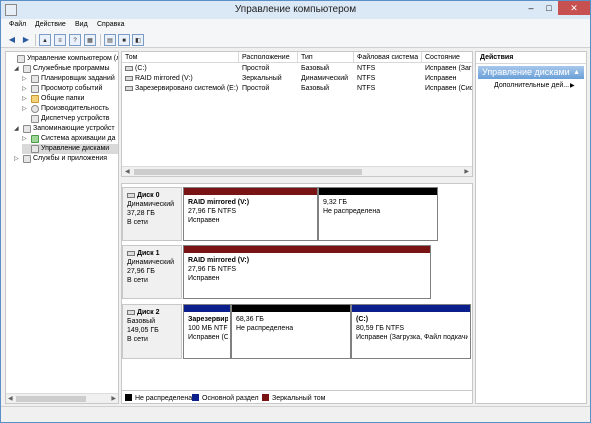 The image size is (591, 423). What do you see at coordinates (295, 25) in the screenshot?
I see `menu-bar: Файл Действие Вид Справка` at bounding box center [295, 25].